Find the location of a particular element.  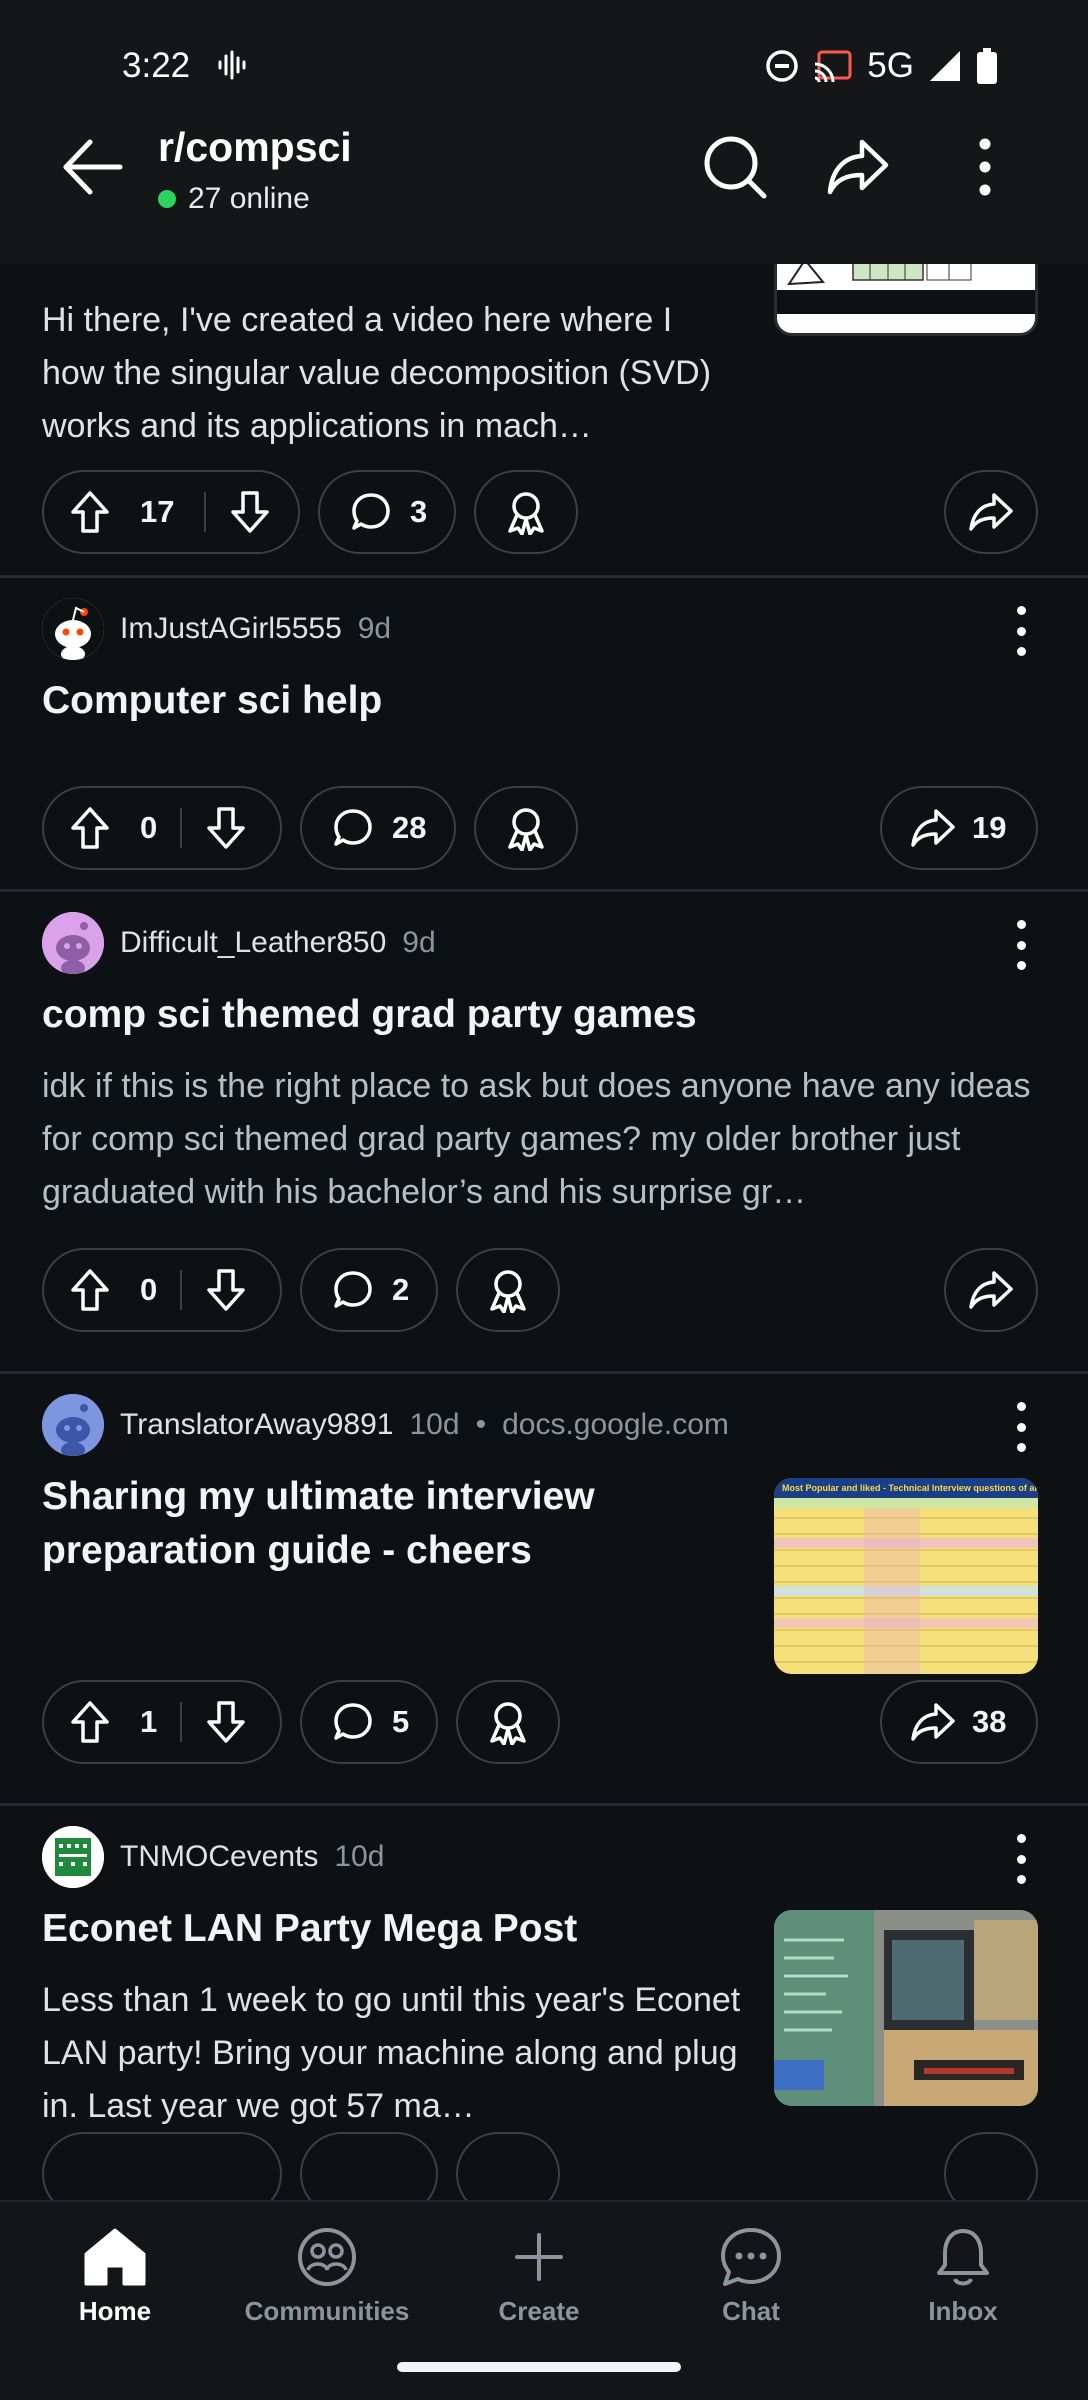

post-title: comp sci themed grad party games is located at coordinates (369, 1015).